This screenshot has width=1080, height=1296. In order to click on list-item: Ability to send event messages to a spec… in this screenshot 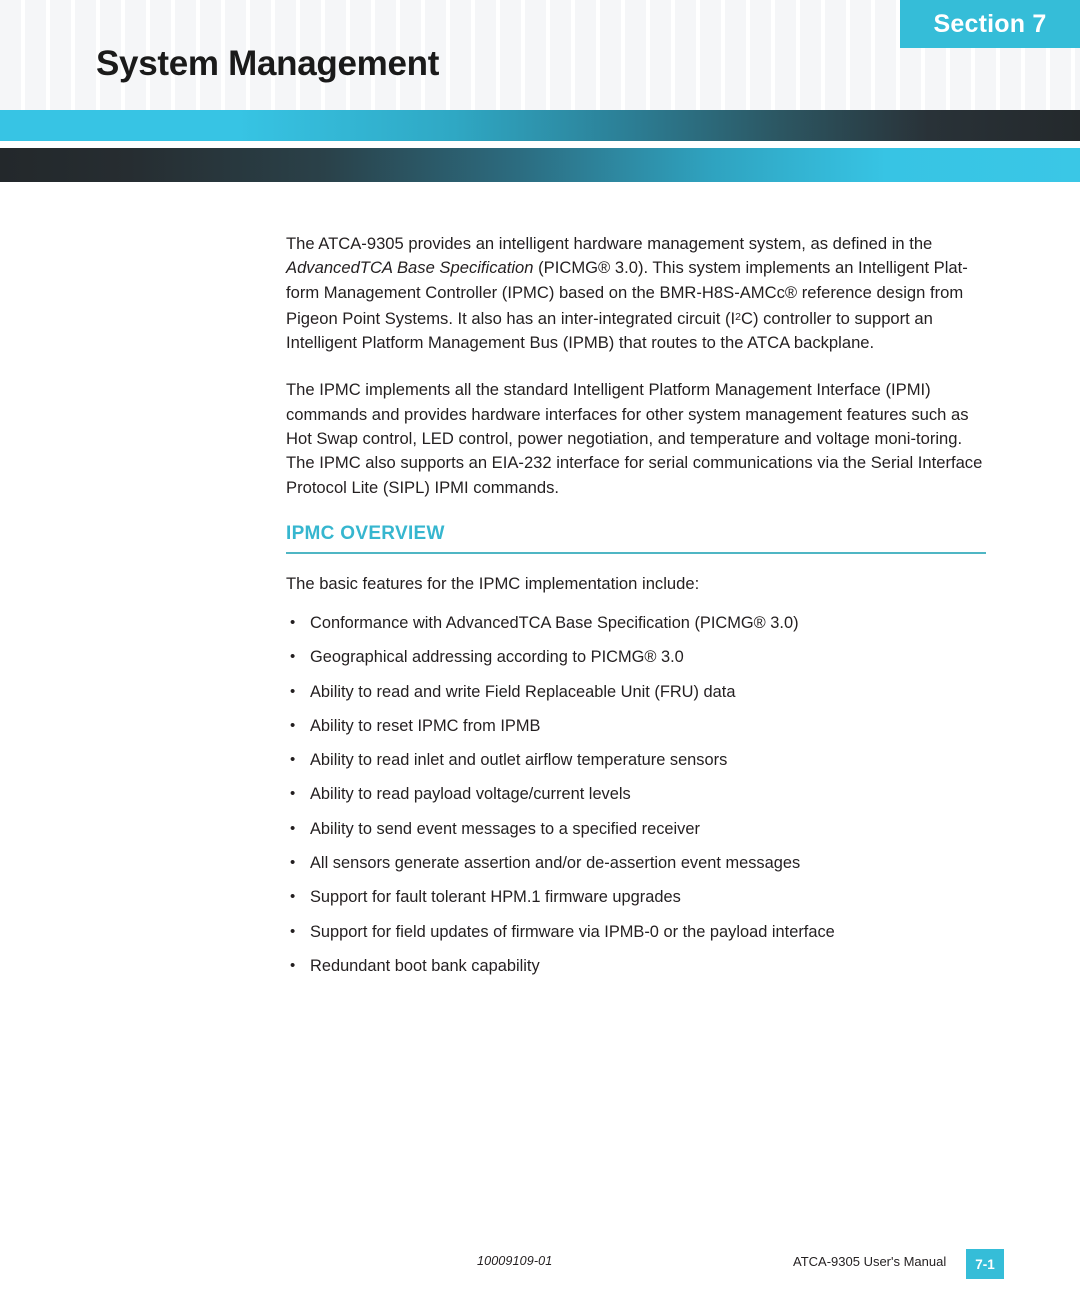, I will do `click(637, 829)`.